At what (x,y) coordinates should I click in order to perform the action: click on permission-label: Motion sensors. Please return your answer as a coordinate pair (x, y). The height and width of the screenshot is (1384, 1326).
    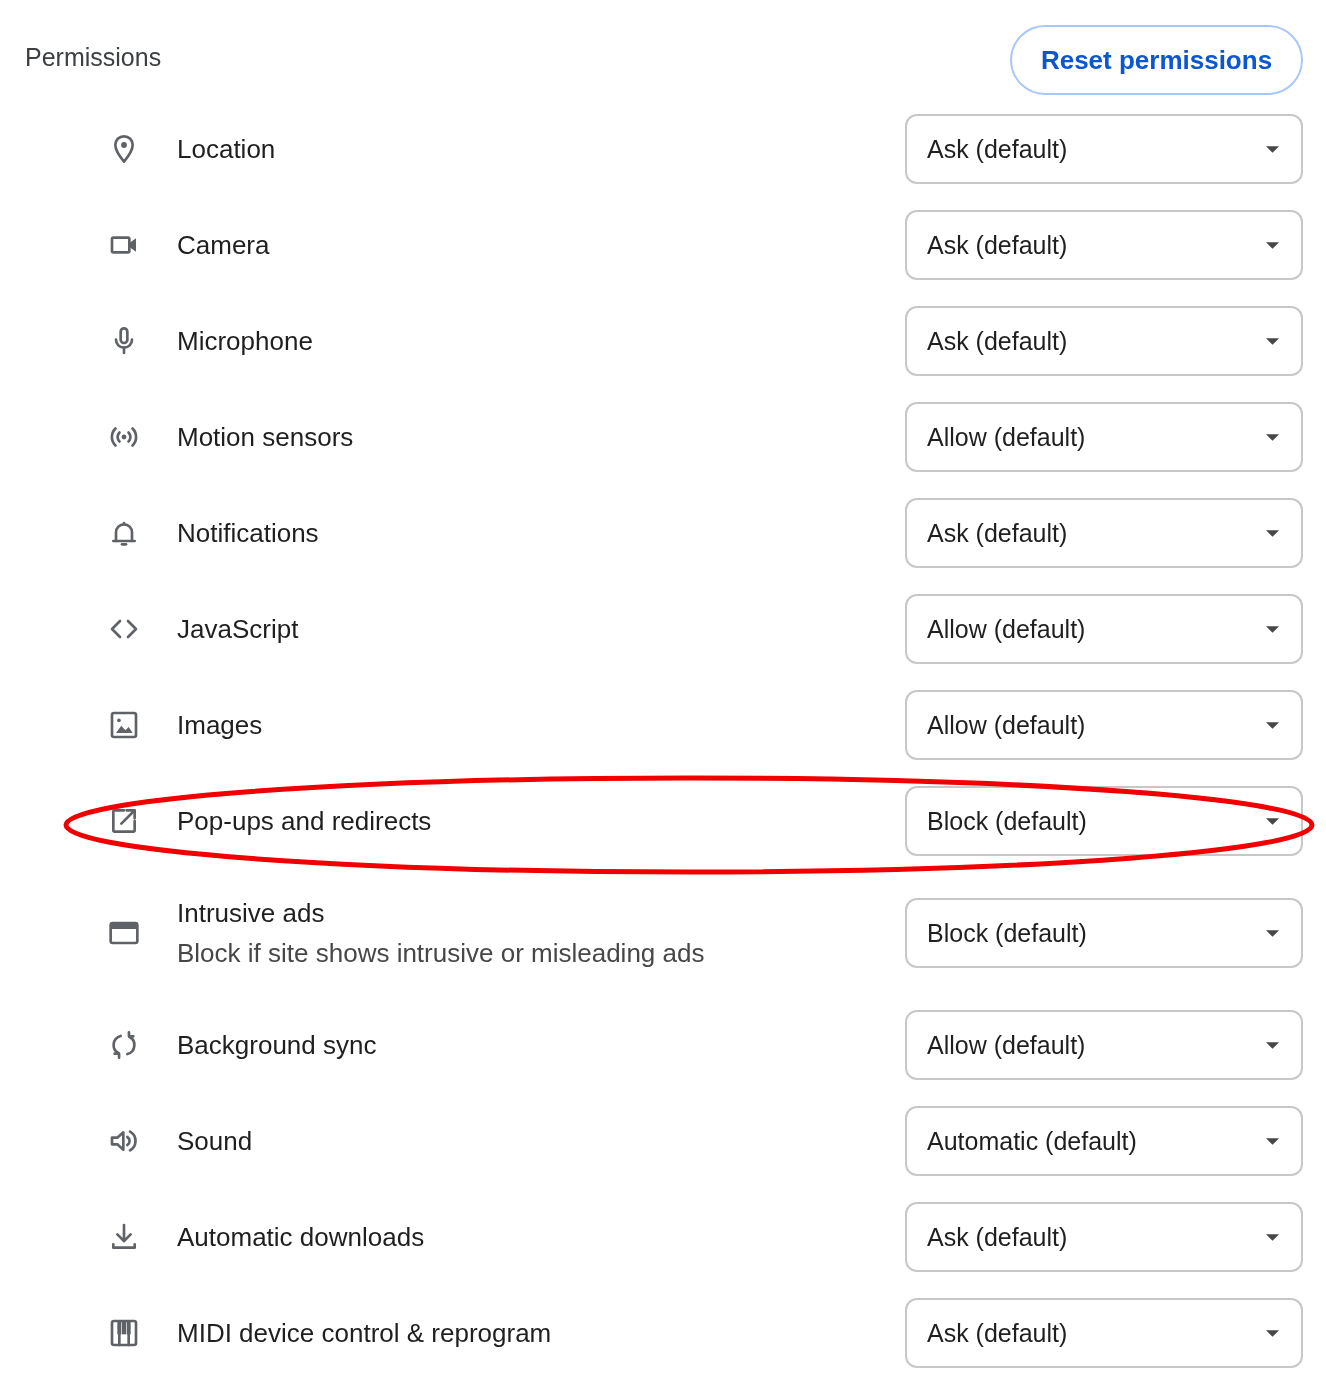
    Looking at the image, I should click on (265, 437).